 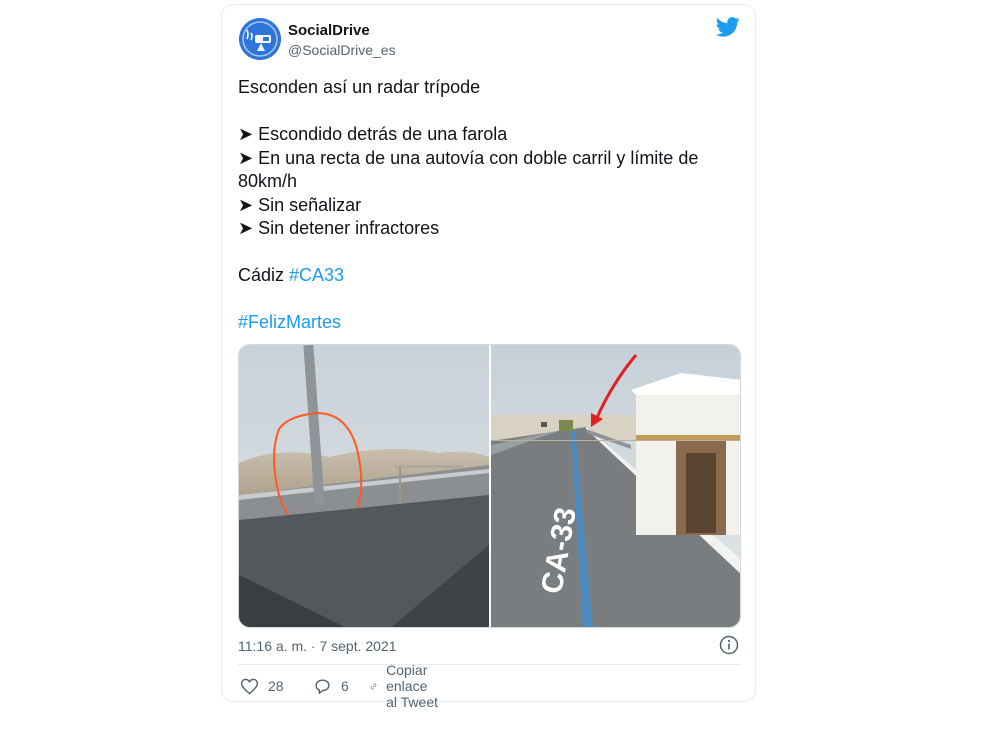 I want to click on location-text: Cádiz, so click(x=264, y=275).